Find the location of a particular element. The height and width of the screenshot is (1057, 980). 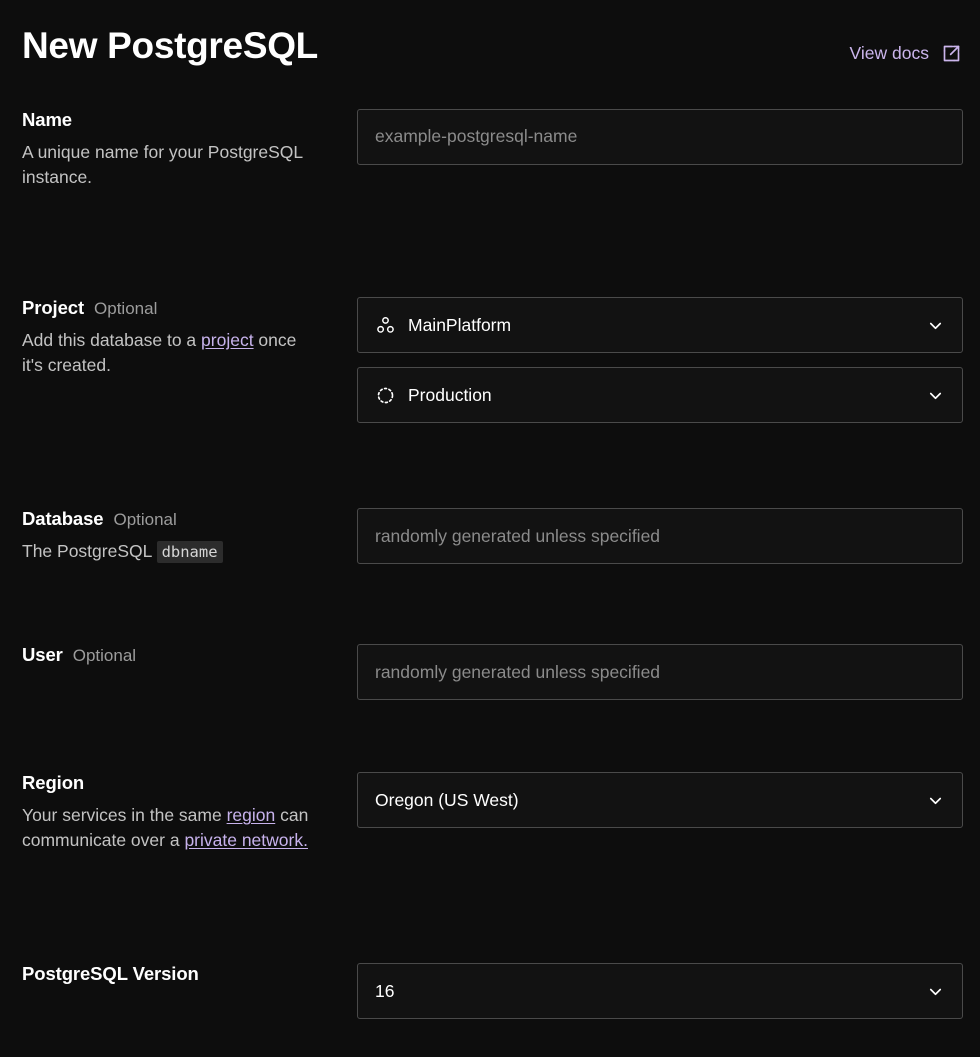

project-optional-tag: Optional is located at coordinates (126, 309).